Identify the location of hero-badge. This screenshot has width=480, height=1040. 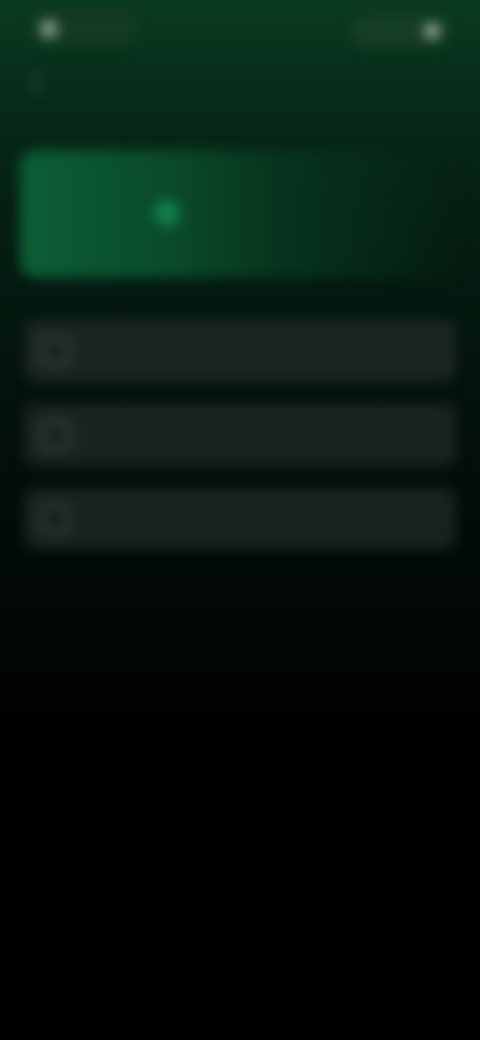
(172, 213).